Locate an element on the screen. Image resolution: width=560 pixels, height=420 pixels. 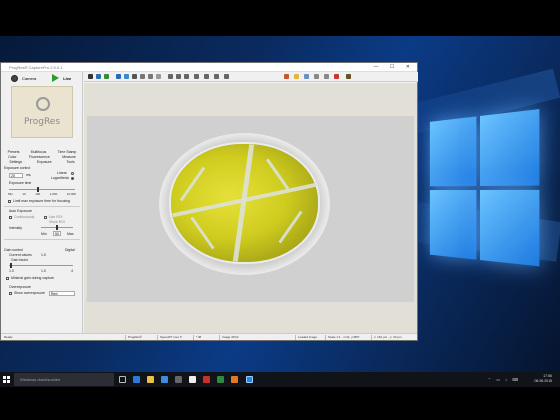
color-picker-icon is located at coordinates (336, 76).